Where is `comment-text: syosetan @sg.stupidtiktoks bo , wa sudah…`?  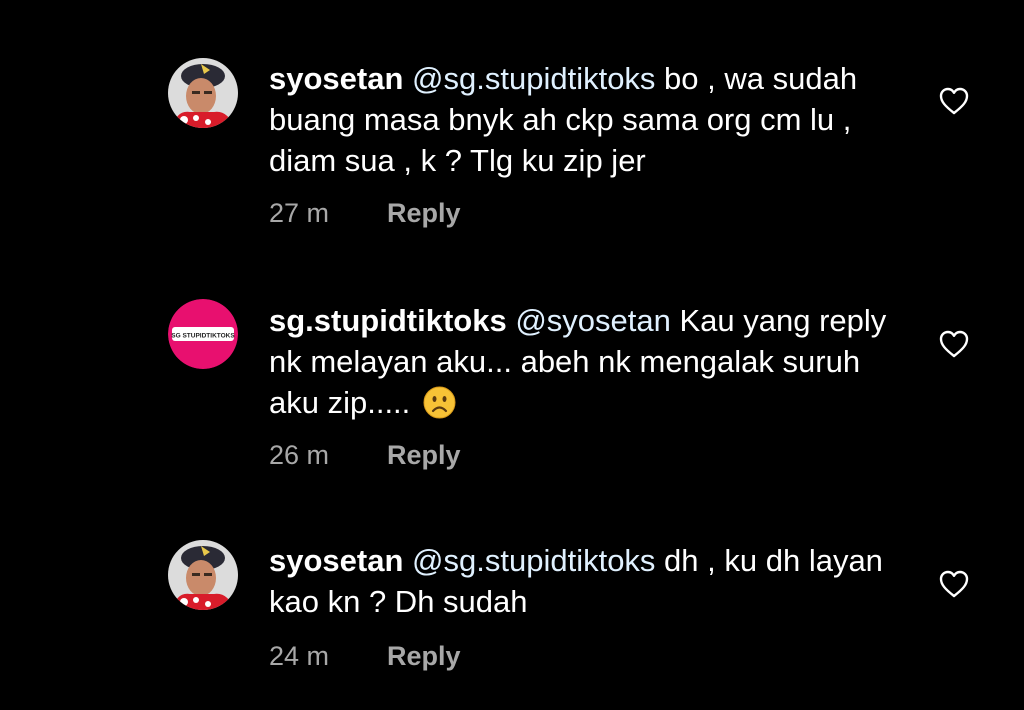 comment-text: syosetan @sg.stupidtiktoks bo , wa sudah… is located at coordinates (579, 119).